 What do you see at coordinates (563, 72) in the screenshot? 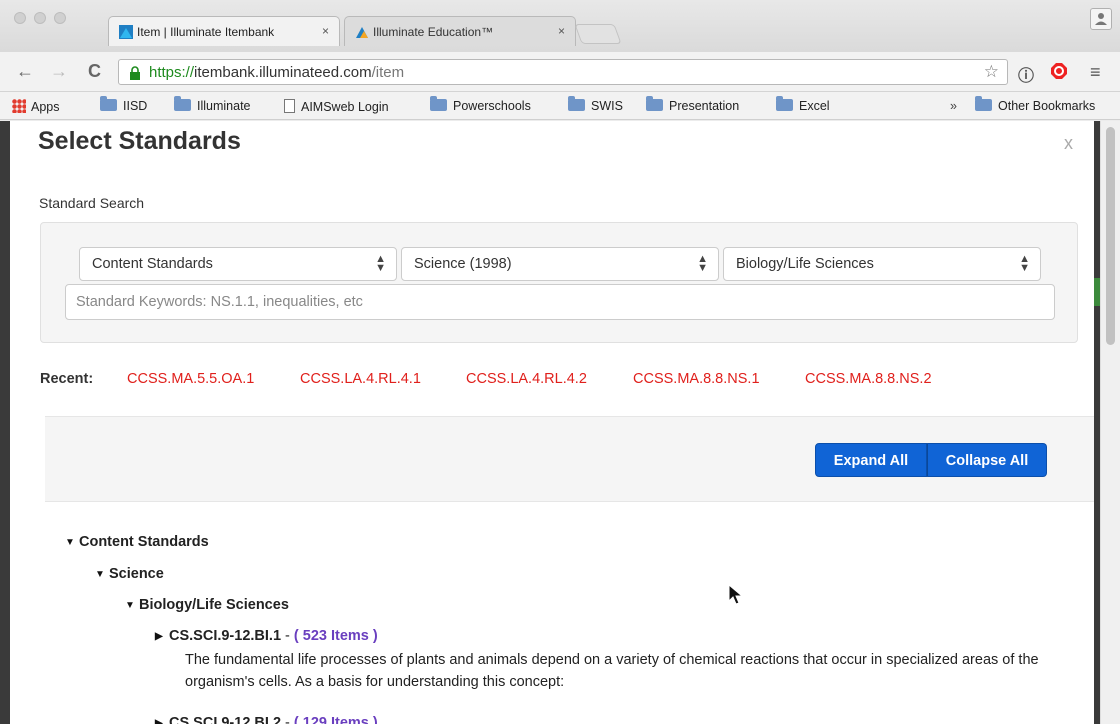
I see `address-bar: https://itembank.illuminateed.com/item ☆` at bounding box center [563, 72].